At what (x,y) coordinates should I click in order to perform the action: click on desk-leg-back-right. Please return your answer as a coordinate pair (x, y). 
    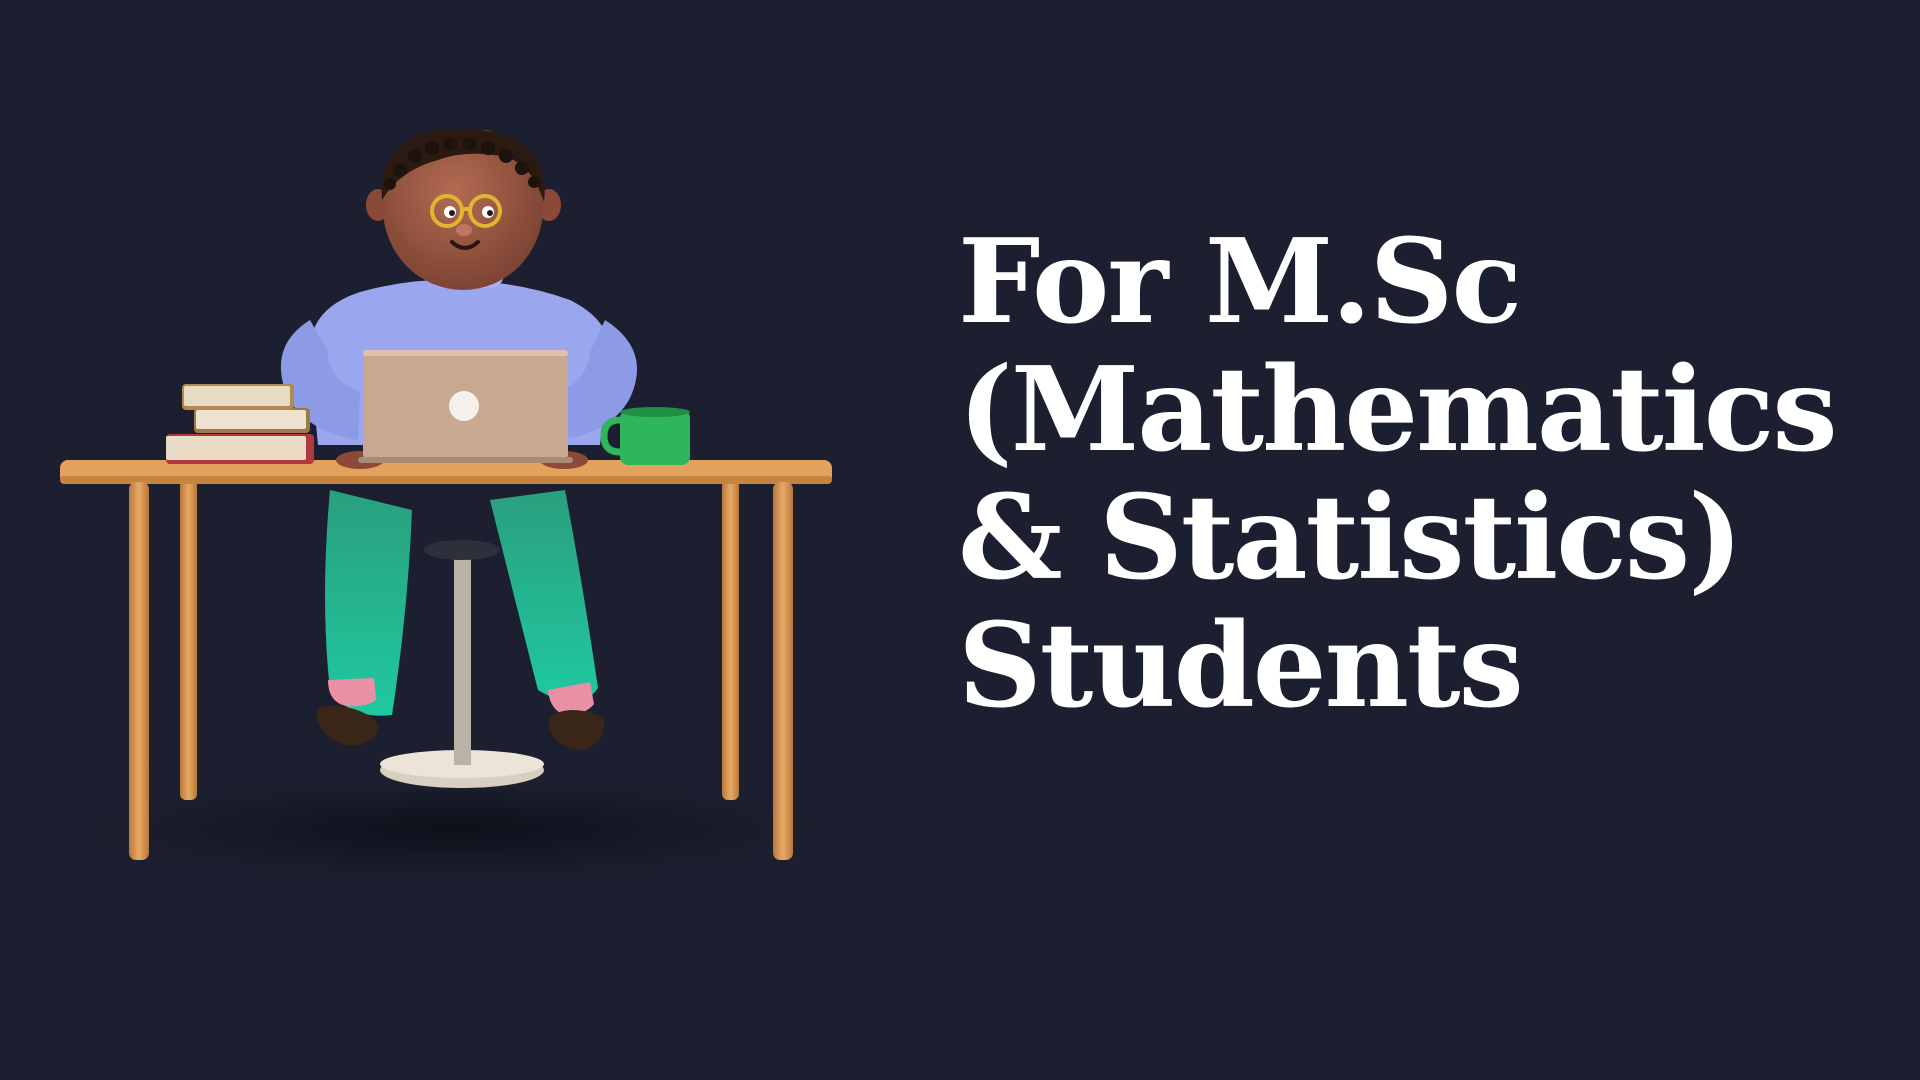
    Looking at the image, I should click on (730, 640).